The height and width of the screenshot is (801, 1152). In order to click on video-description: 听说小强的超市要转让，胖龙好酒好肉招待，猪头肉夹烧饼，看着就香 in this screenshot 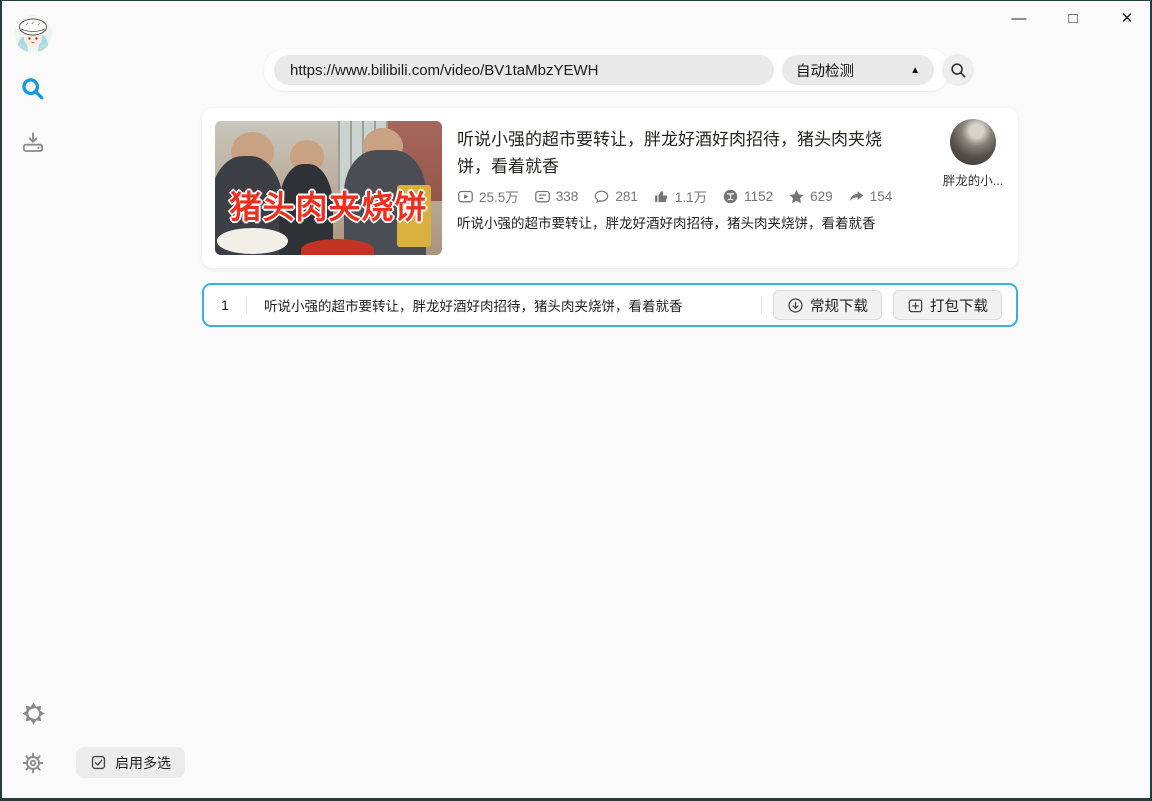, I will do `click(666, 223)`.